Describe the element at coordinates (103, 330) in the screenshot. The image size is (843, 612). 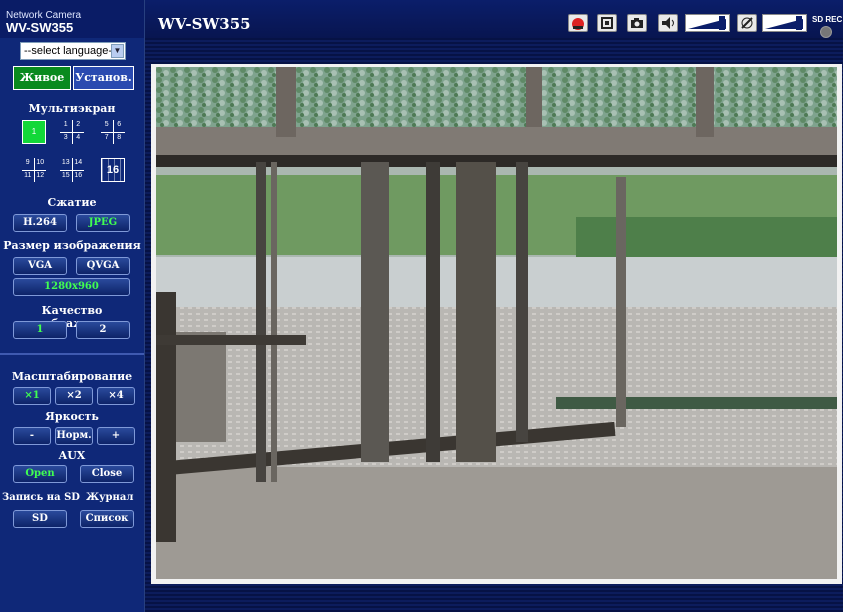
I see `quality-2-button: 2` at that location.